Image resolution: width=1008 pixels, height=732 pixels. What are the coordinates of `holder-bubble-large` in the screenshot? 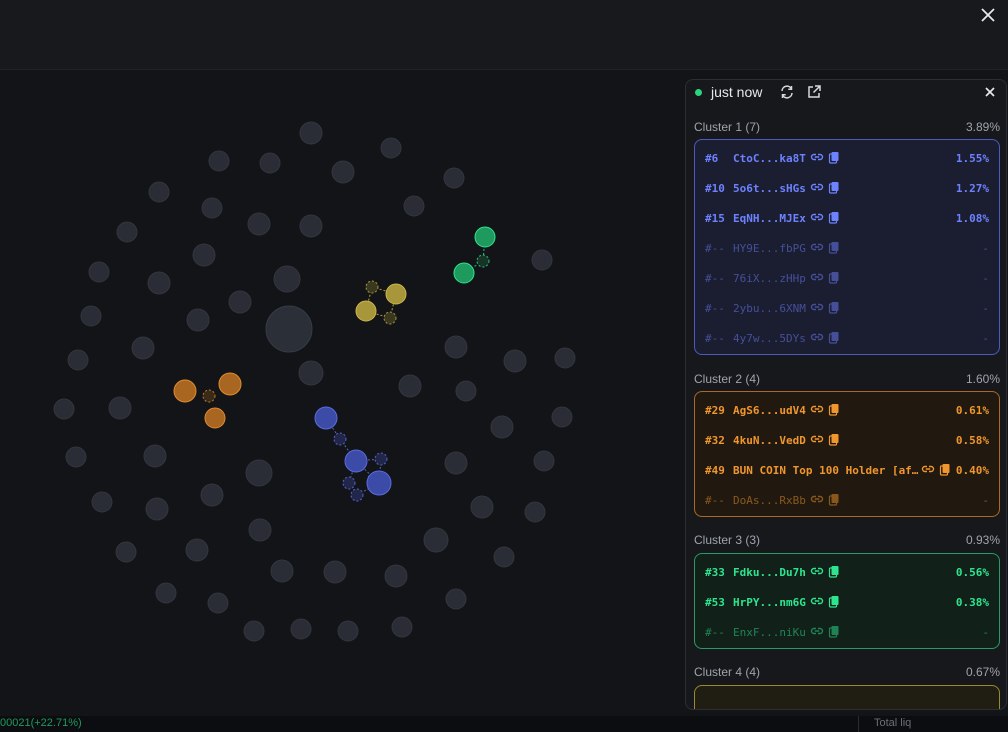 It's located at (289, 329).